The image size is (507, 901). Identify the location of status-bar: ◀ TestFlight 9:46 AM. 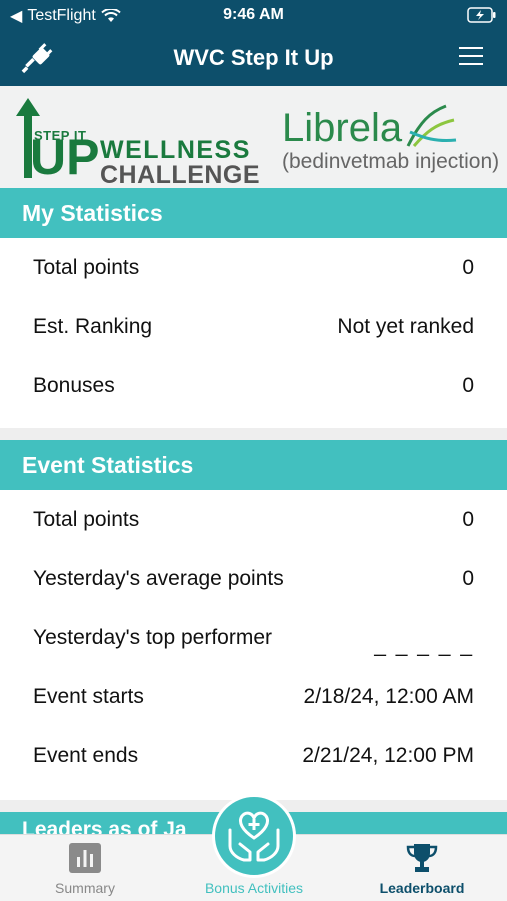
(253, 15).